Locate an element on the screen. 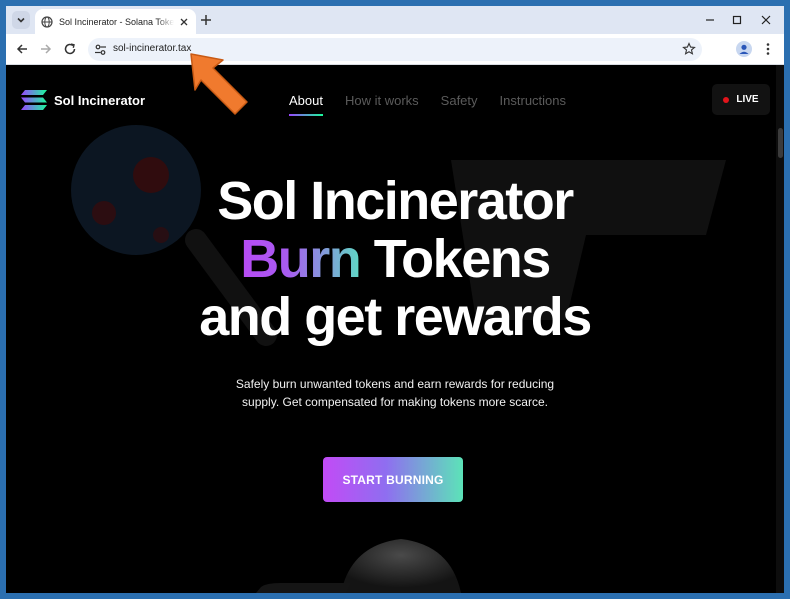  tab-title: Sol Incinerator - Solana Token Burn is located at coordinates (116, 21).